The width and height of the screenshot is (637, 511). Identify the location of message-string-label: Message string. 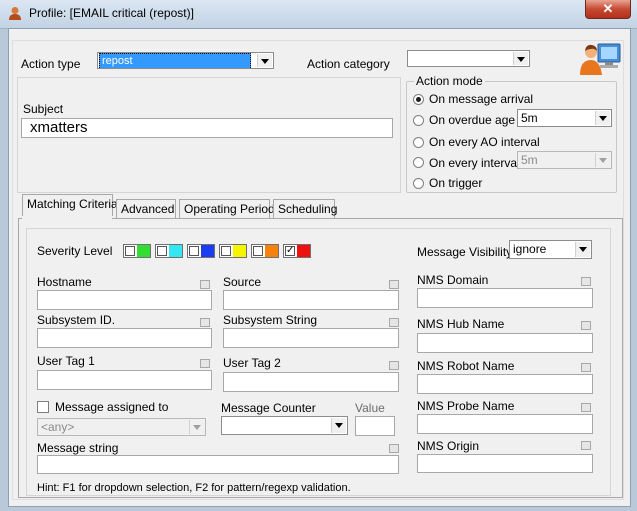
(78, 448).